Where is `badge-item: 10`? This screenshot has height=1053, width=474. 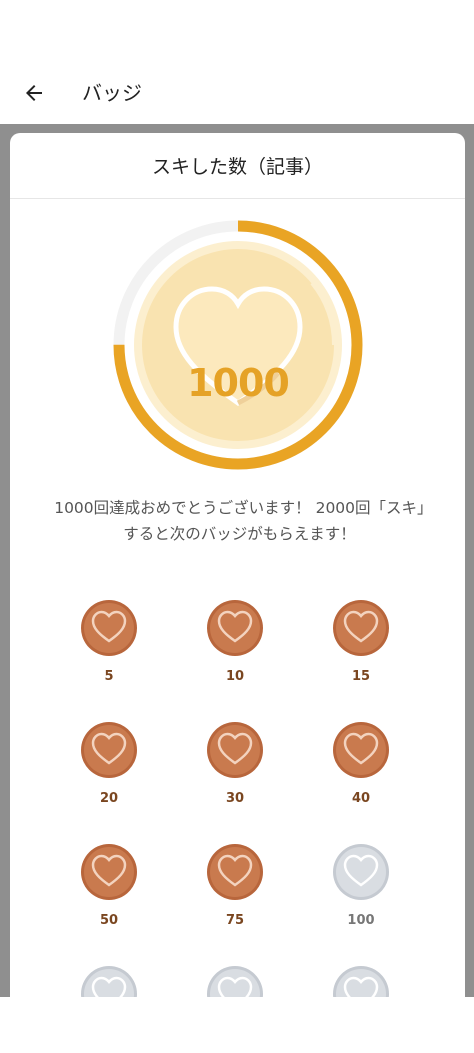
badge-item: 10 is located at coordinates (235, 654).